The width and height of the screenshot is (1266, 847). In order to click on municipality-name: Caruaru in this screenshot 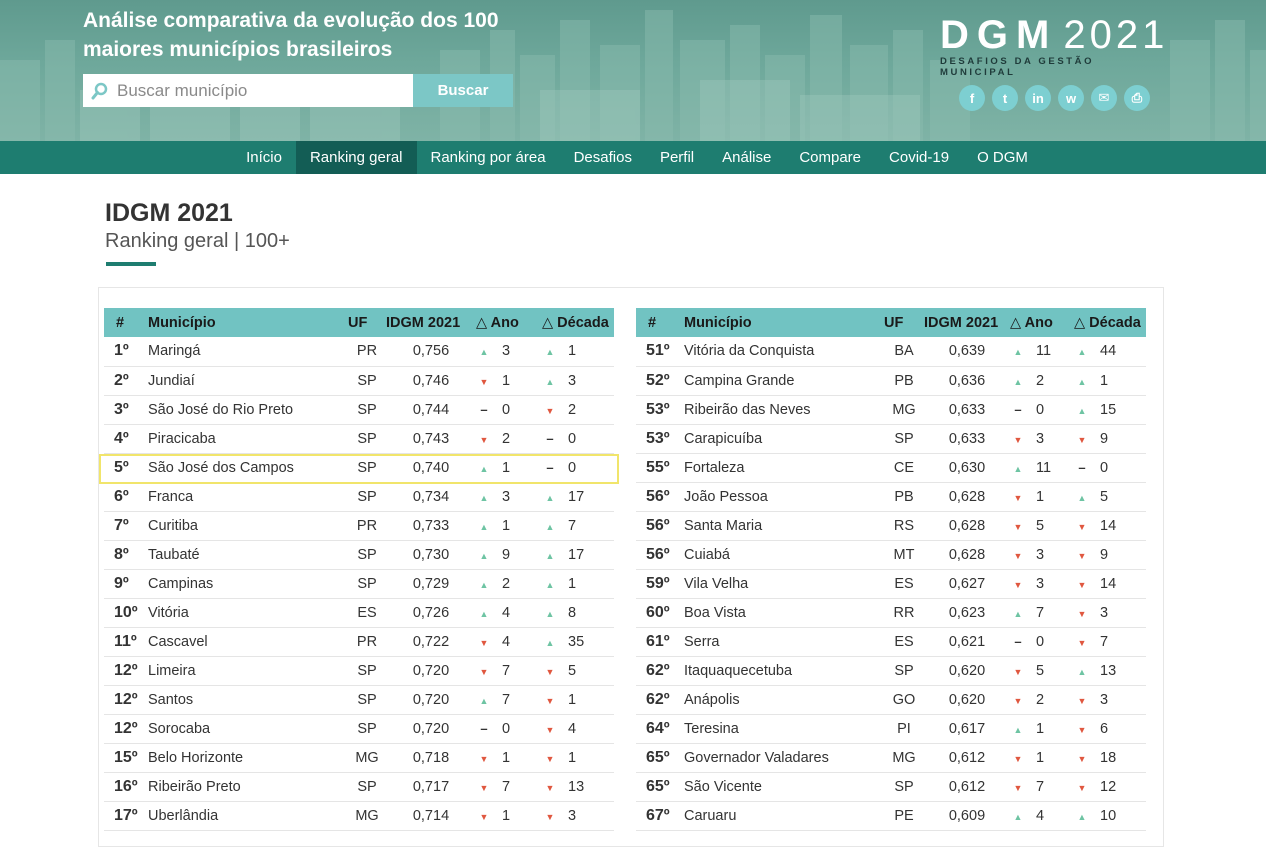, I will do `click(784, 816)`.